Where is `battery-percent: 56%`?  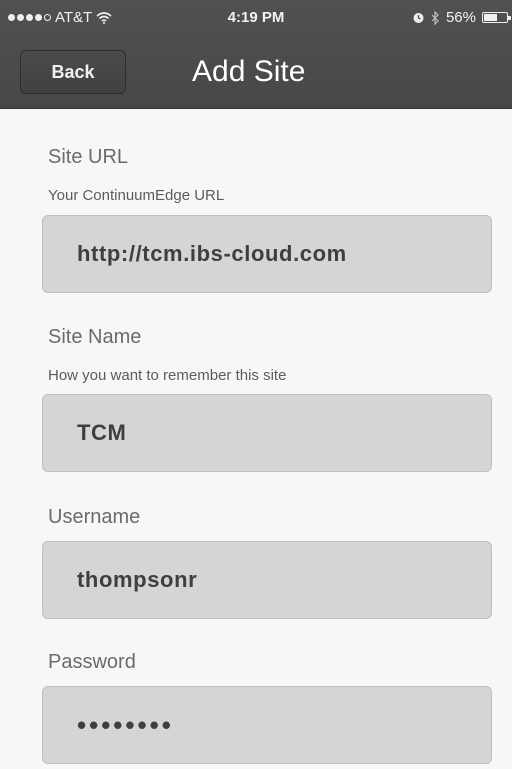
battery-percent: 56% is located at coordinates (460, 17).